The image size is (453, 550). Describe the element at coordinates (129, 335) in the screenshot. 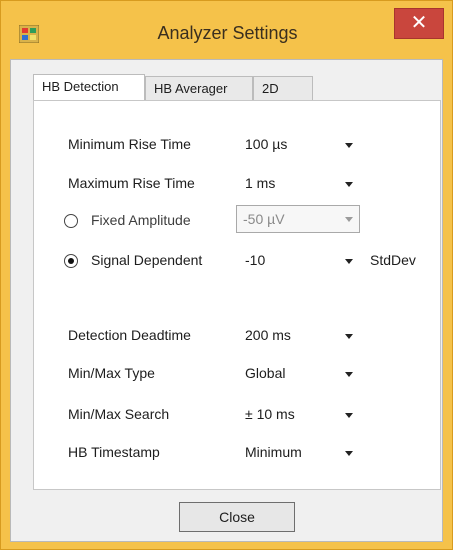

I see `detection-deadtime-label: Detection Deadtime` at that location.